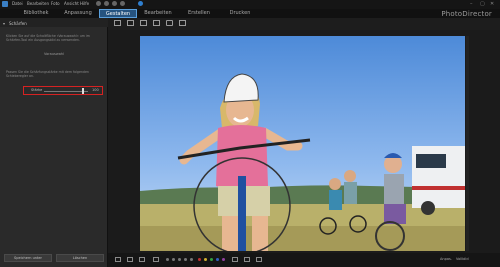  What do you see at coordinates (217, 259) in the screenshot?
I see `color-label-blue` at bounding box center [217, 259].